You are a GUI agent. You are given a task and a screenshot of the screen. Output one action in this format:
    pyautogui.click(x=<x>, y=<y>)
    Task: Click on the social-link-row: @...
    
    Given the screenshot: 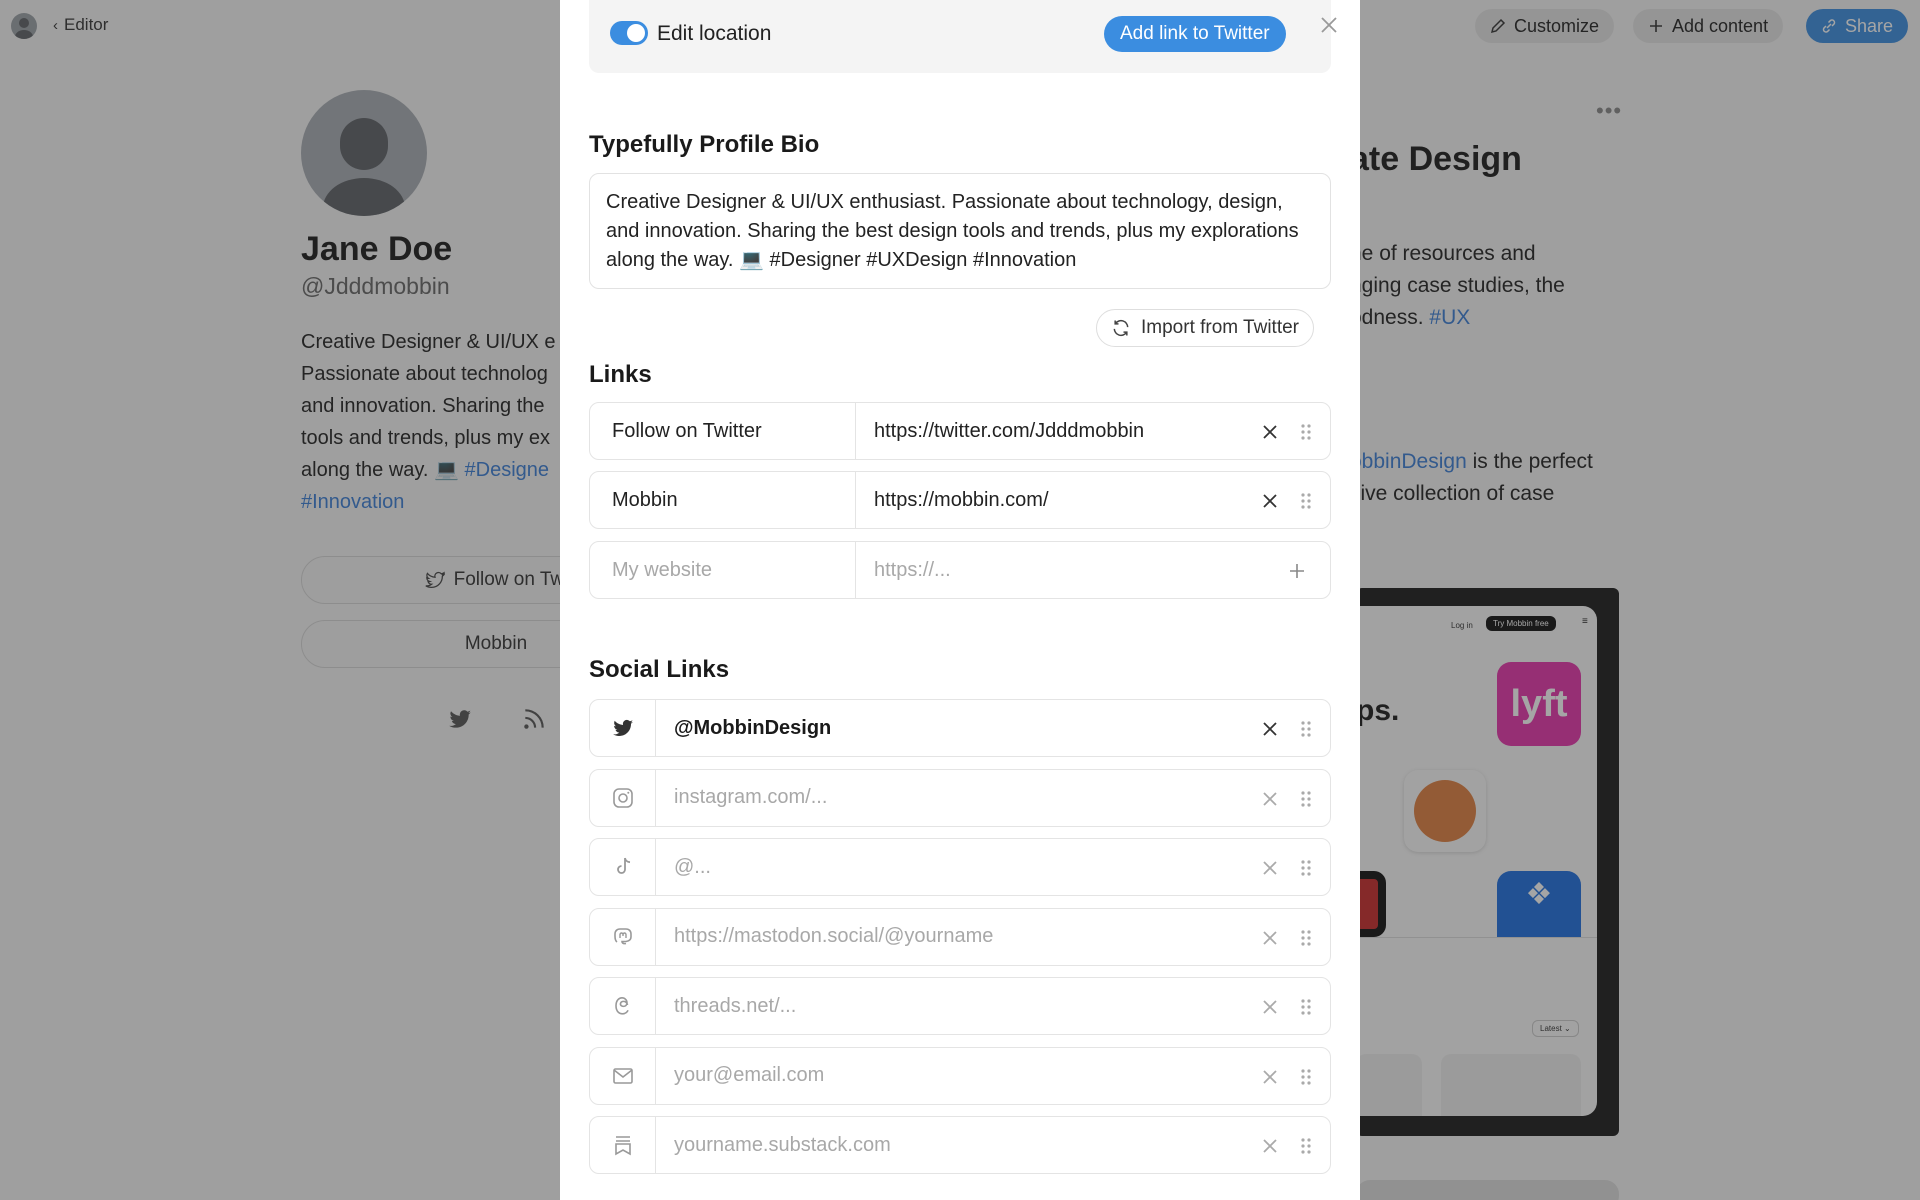 What is the action you would take?
    pyautogui.click(x=960, y=867)
    